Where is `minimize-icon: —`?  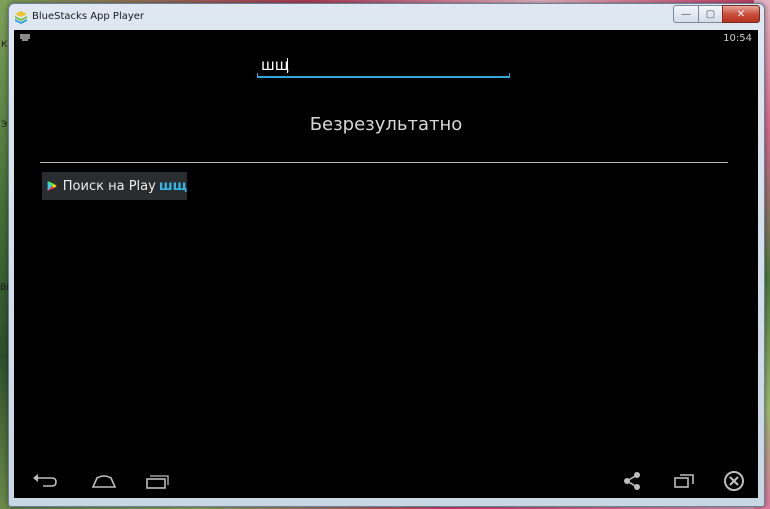
minimize-icon: — is located at coordinates (686, 14).